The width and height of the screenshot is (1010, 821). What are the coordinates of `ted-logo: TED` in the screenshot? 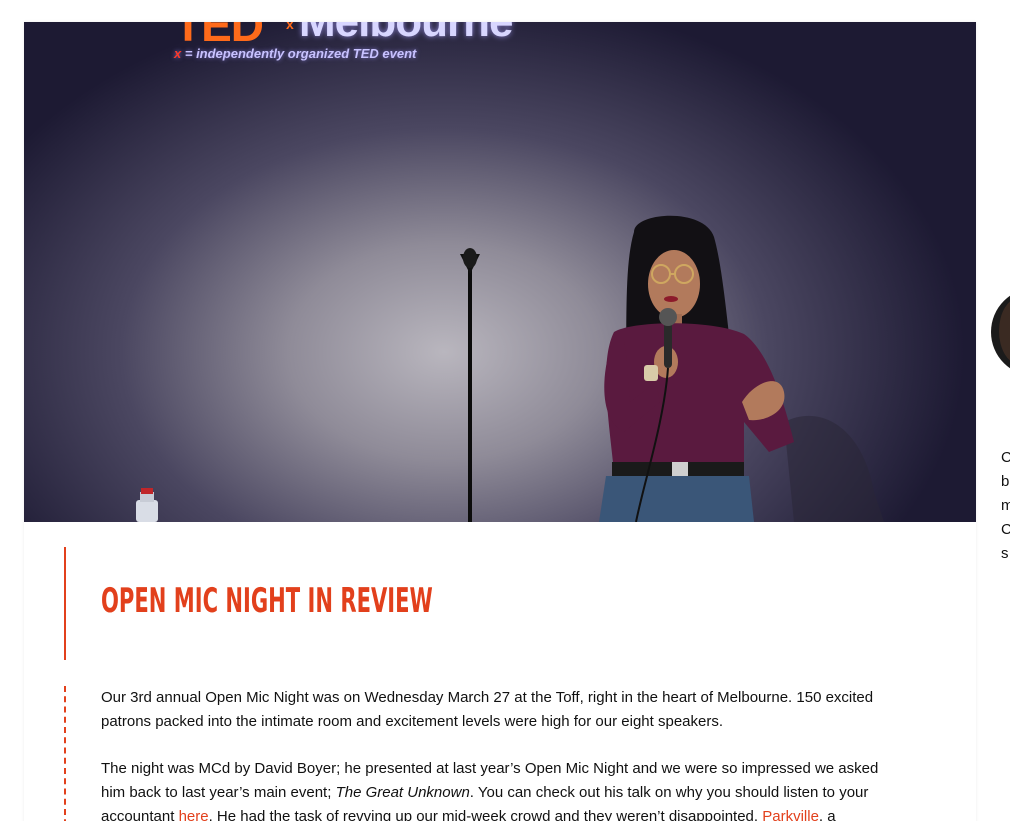 It's located at (219, 36).